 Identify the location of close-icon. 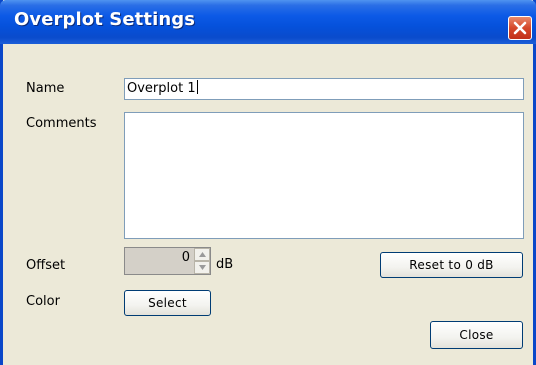
(520, 28).